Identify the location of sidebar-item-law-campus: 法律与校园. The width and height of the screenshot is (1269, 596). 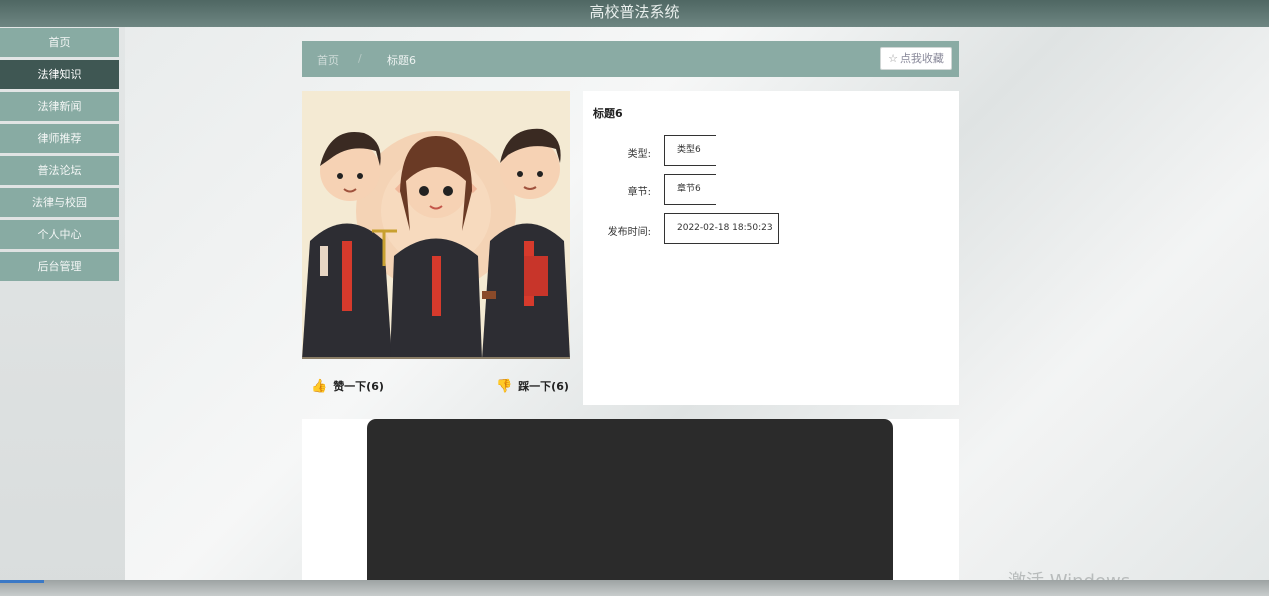
(59, 202).